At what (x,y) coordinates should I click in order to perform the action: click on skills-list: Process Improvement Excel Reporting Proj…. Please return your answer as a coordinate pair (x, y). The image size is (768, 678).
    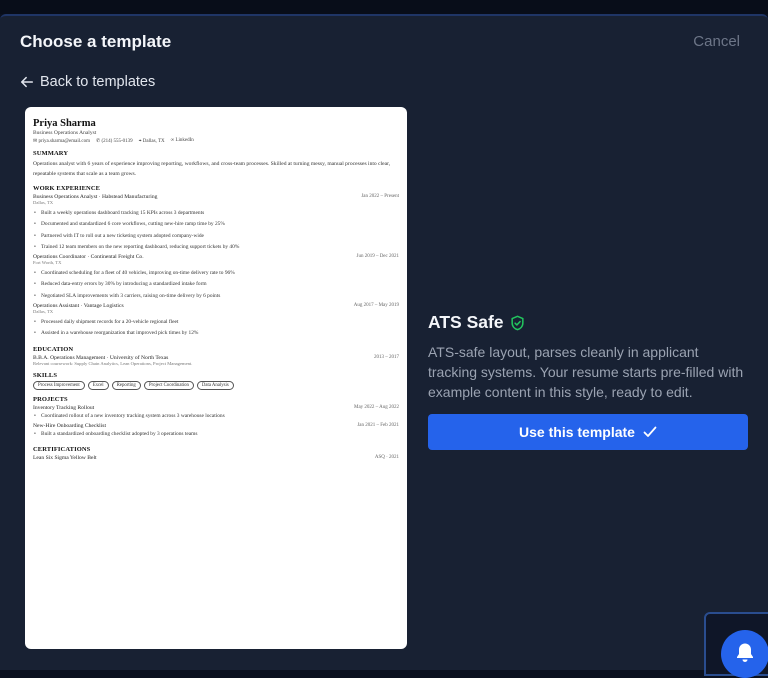
    Looking at the image, I should click on (216, 385).